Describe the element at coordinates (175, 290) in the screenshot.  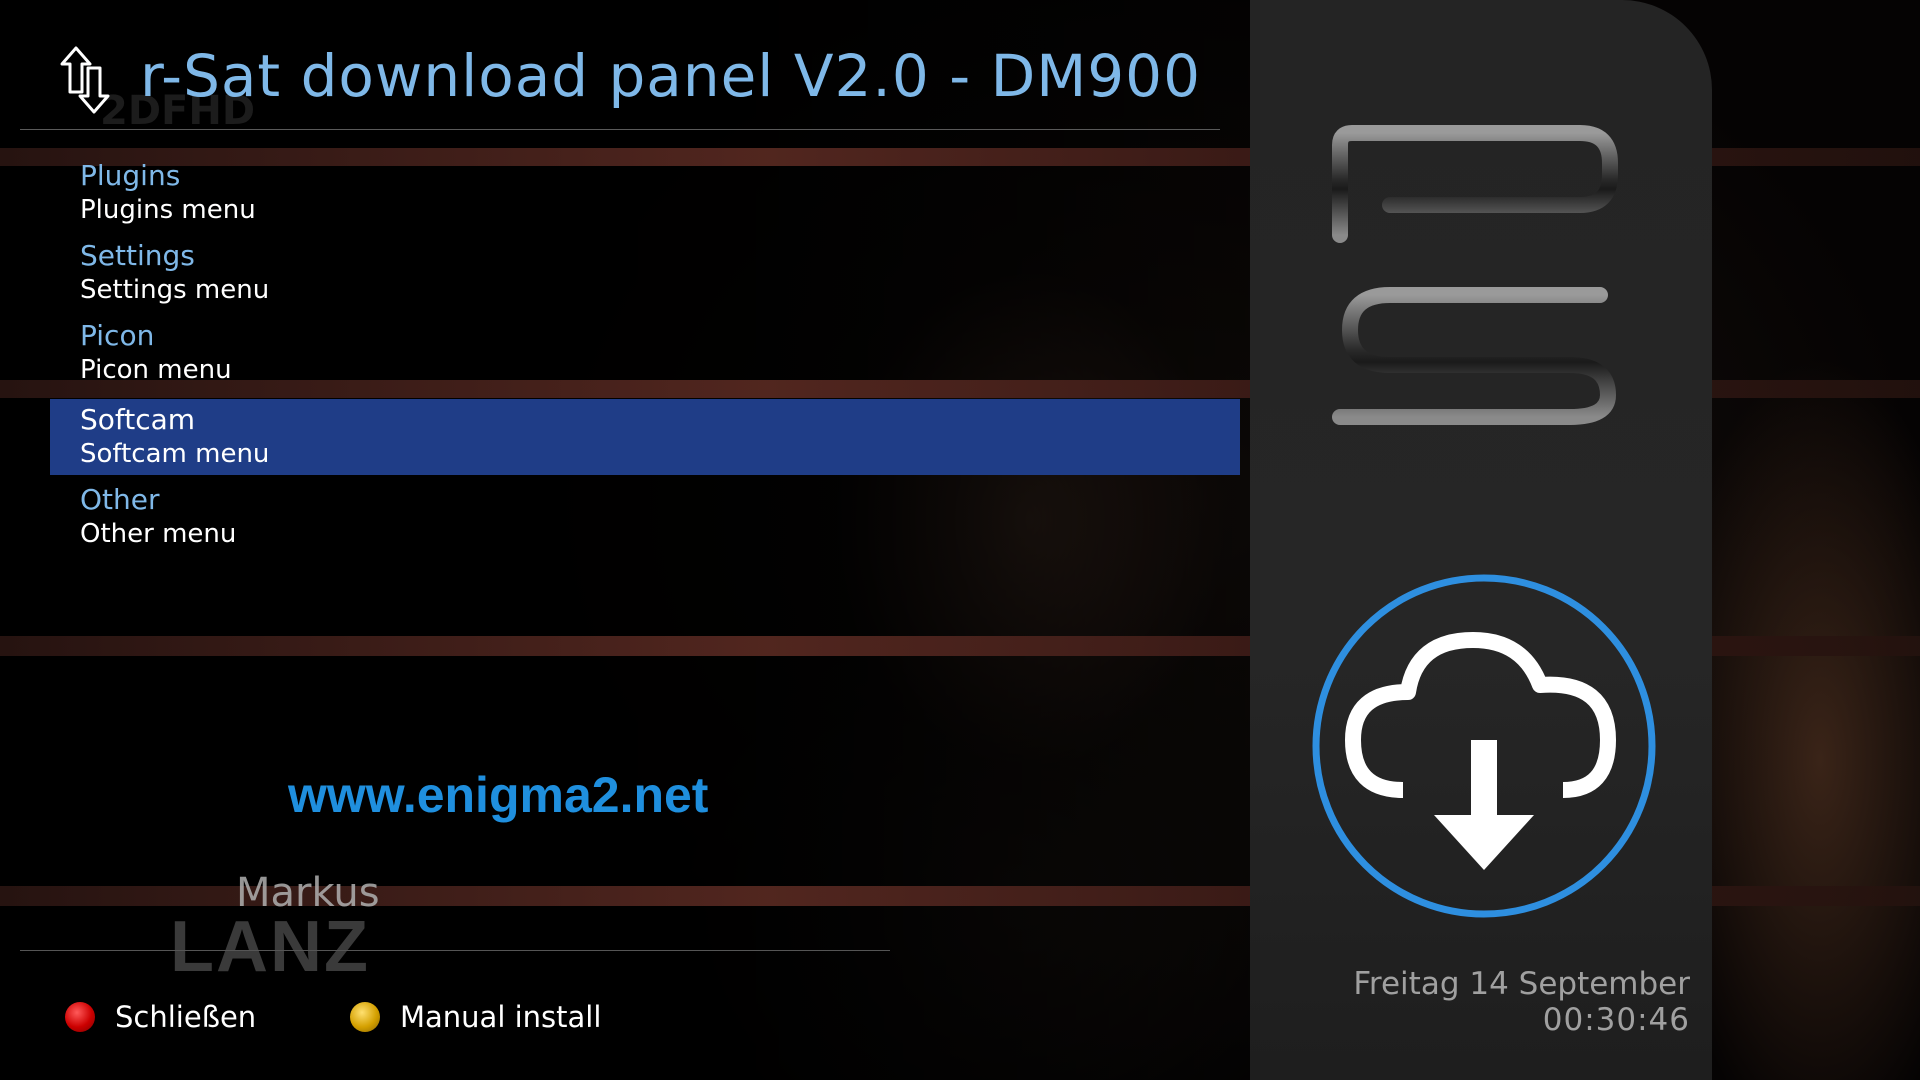
I see `menu-item-subtitle: Settings menu` at that location.